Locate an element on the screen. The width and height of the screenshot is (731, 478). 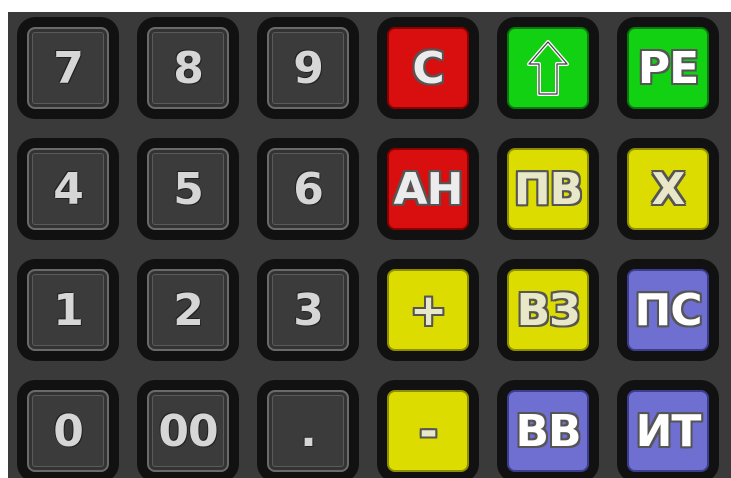
key-plus: + is located at coordinates (428, 310).